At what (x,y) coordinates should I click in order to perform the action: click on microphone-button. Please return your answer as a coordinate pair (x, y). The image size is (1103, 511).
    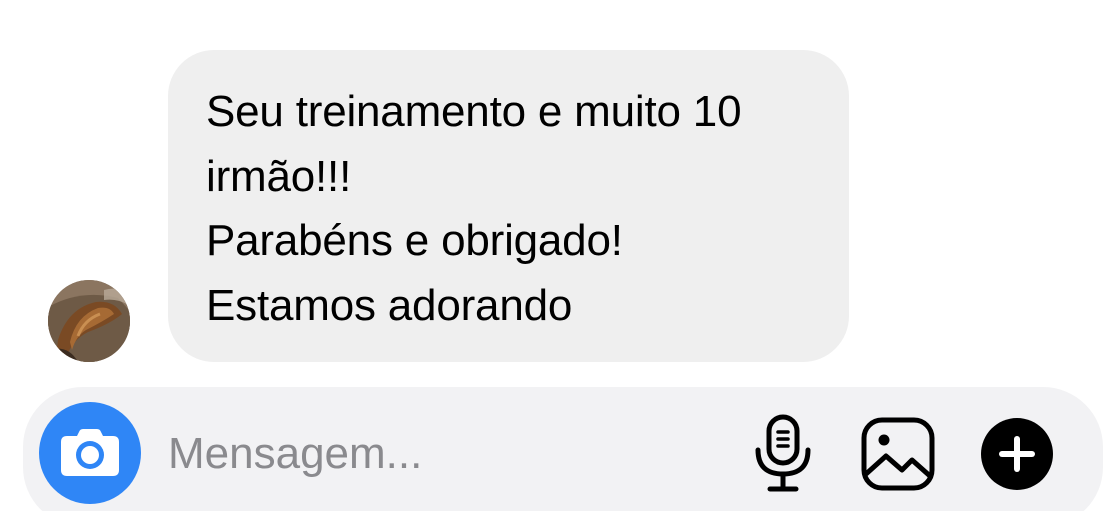
    Looking at the image, I should click on (783, 454).